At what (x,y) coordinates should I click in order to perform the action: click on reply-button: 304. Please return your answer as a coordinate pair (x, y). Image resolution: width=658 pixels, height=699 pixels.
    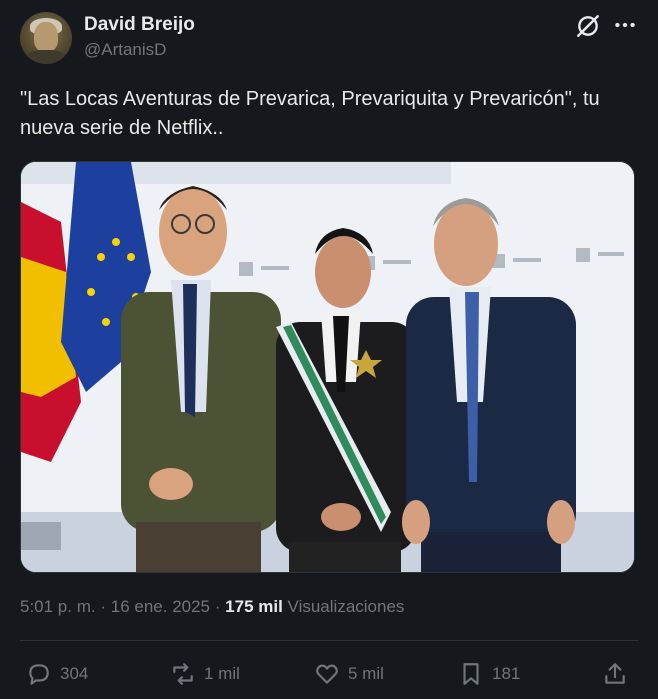
    Looking at the image, I should click on (57, 674).